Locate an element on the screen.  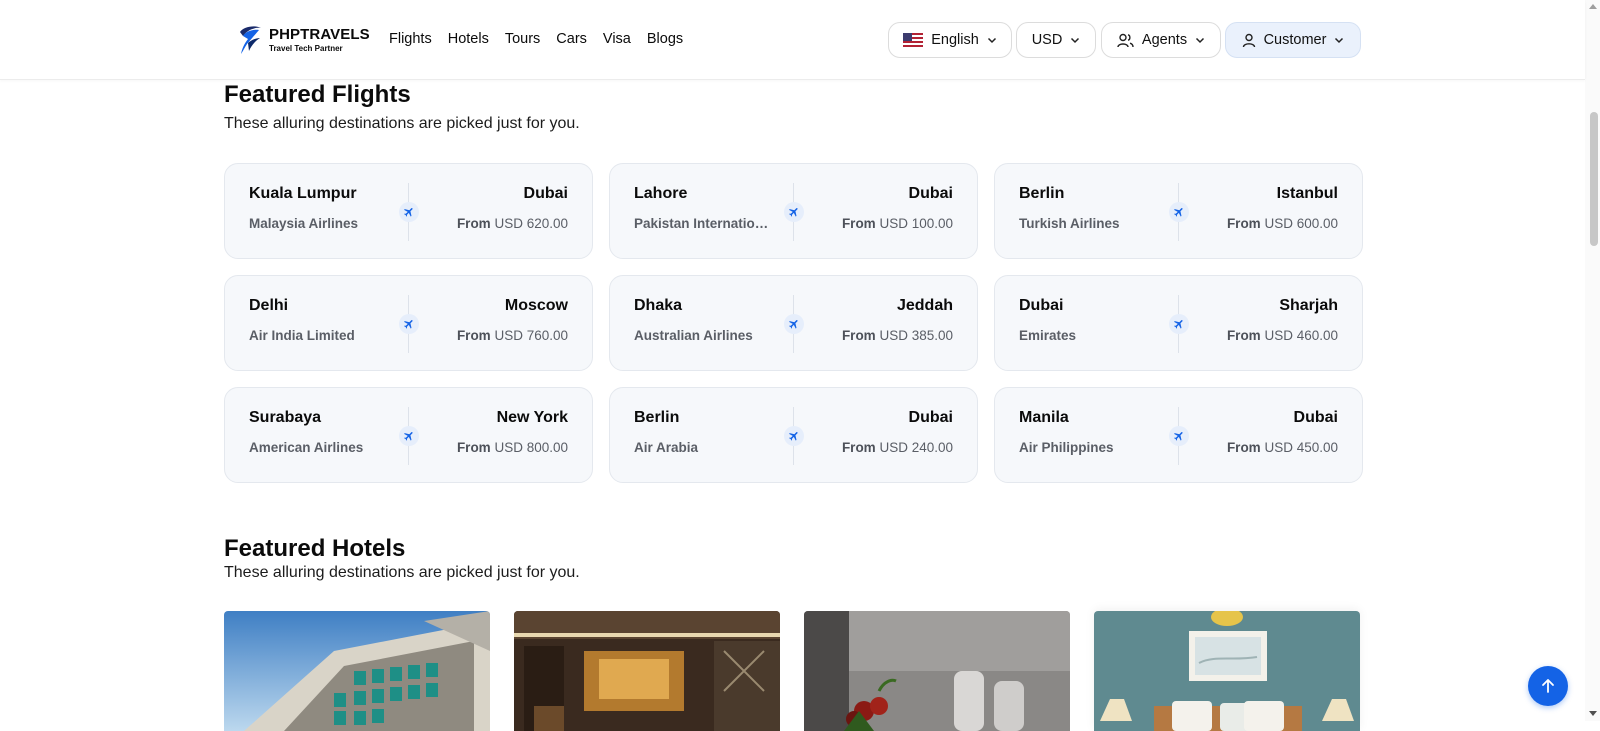
flight-price: From USD 385.00 is located at coordinates (897, 335).